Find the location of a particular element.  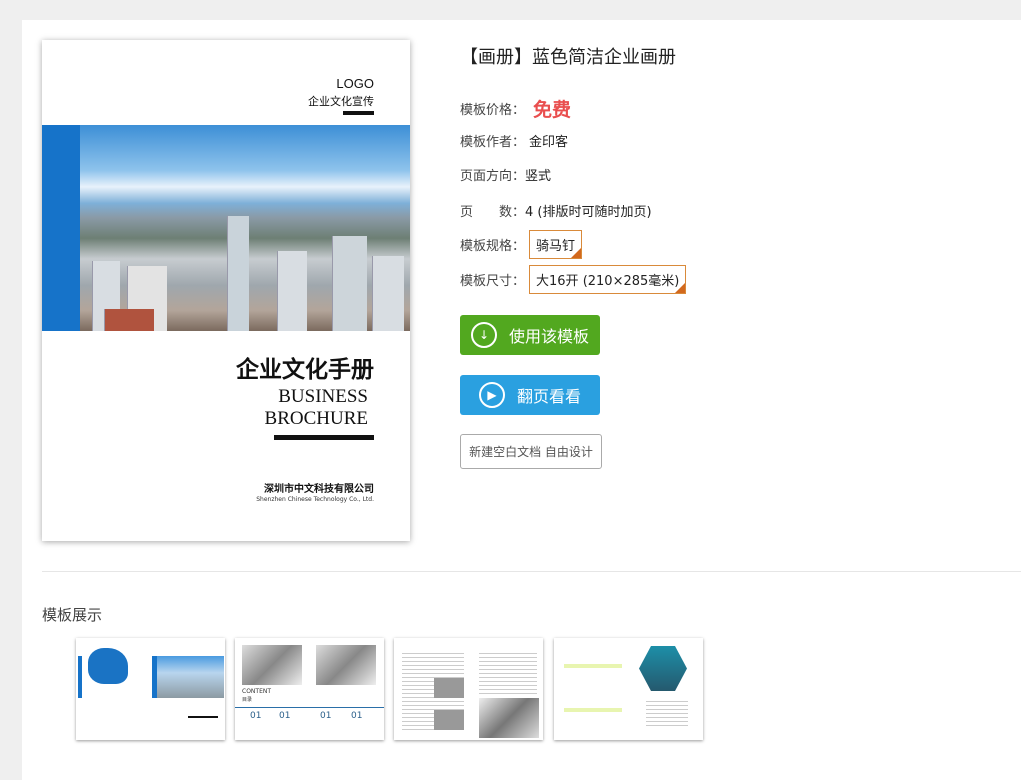

size-row: 模板尺寸： 大16开 (210×285毫米) is located at coordinates (573, 279).